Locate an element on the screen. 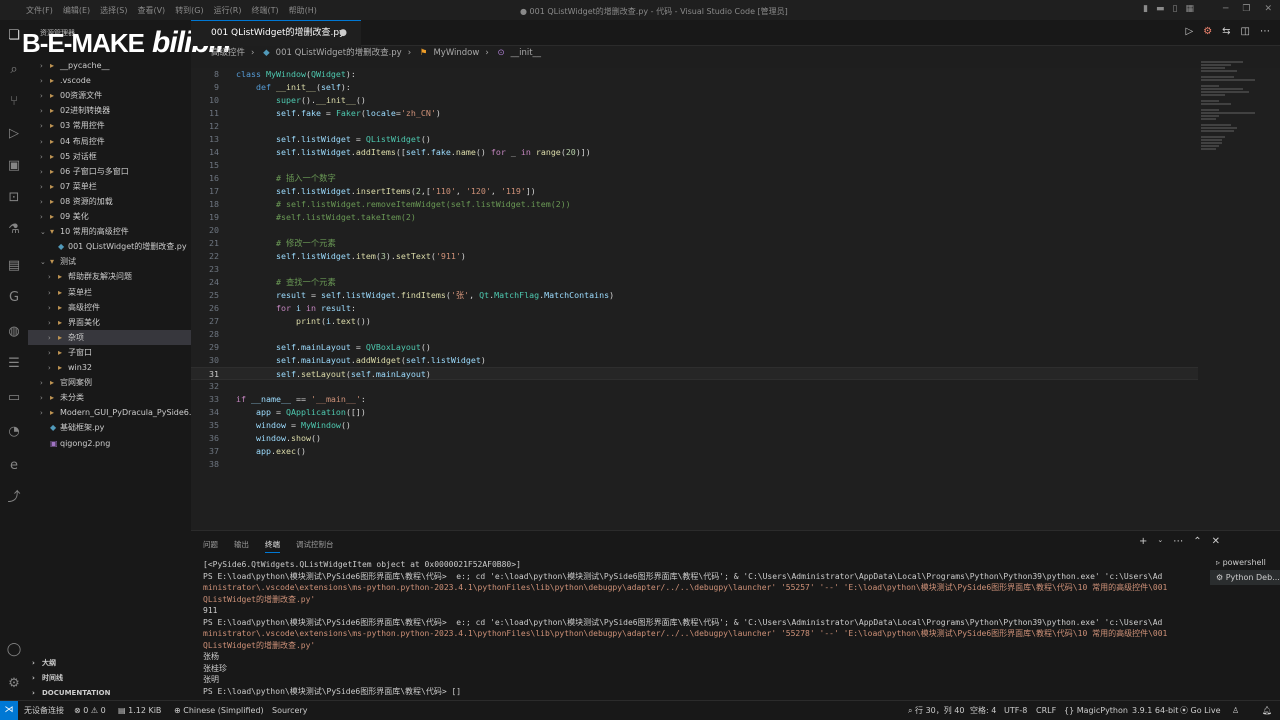 This screenshot has height=720, width=1280. golive-status: ⦿ Go Live is located at coordinates (1200, 710).